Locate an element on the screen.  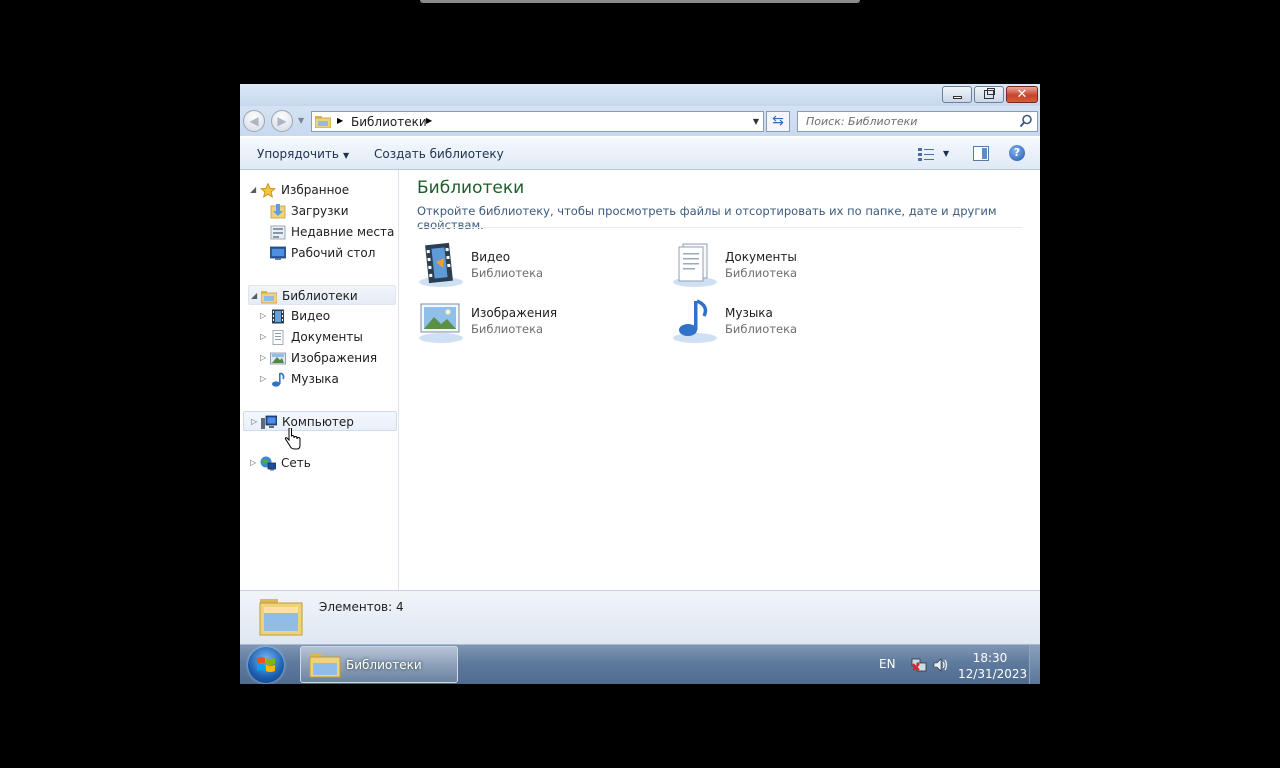
forward-arrow-icon: ▶ is located at coordinates (282, 121).